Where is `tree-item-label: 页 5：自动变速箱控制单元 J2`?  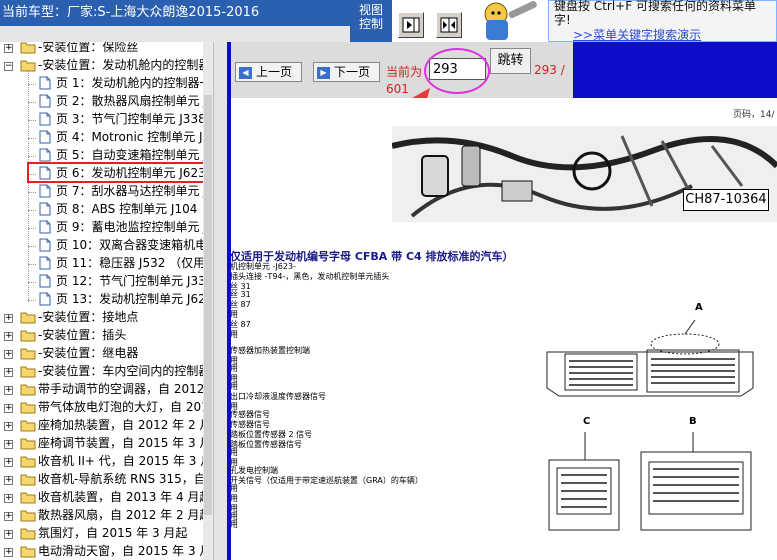
tree-item-label: 页 5：自动变速箱控制单元 J2 is located at coordinates (134, 155).